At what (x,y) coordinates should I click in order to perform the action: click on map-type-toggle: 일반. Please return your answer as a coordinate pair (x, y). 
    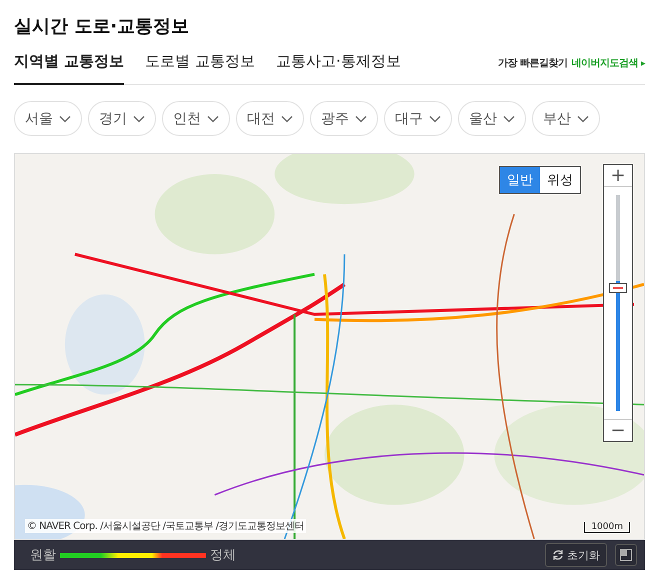
    Looking at the image, I should click on (520, 180).